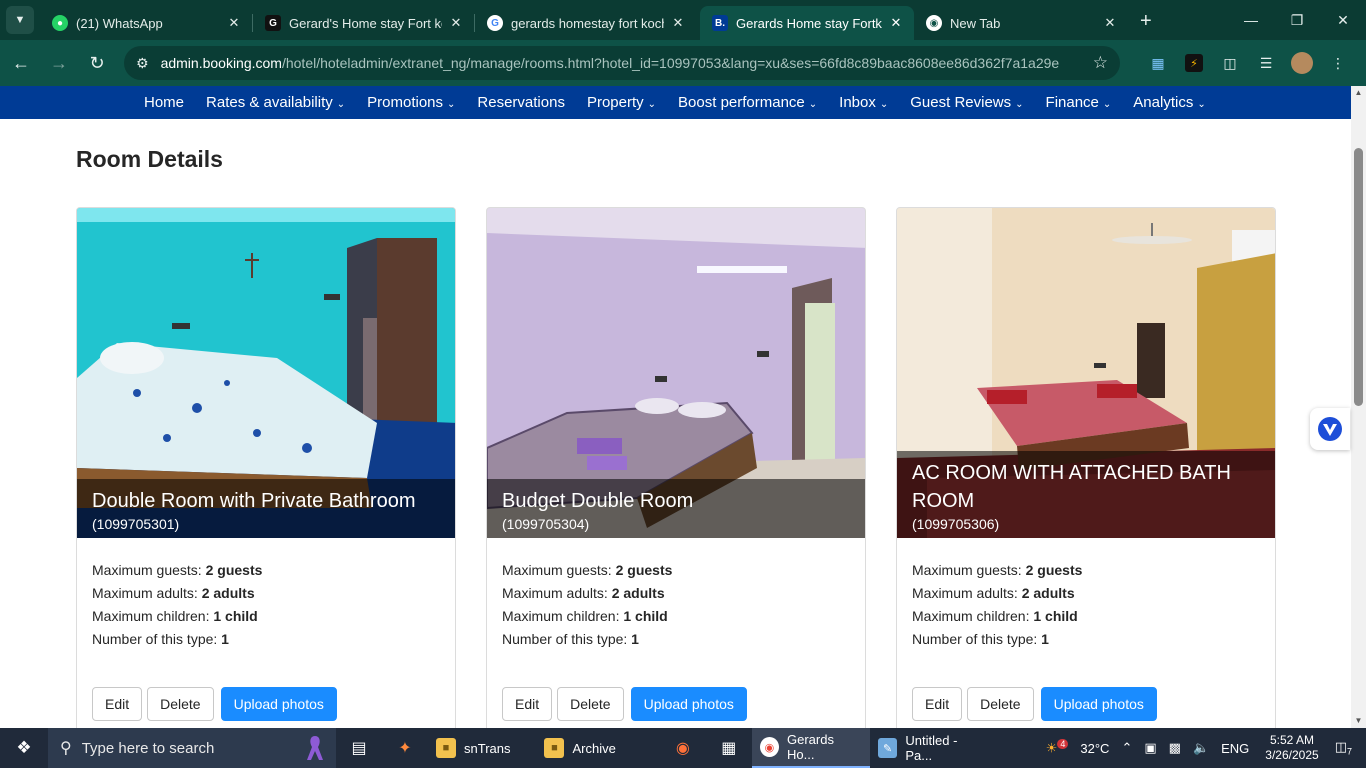 The image size is (1366, 768). I want to click on booking-icon: B., so click(720, 23).